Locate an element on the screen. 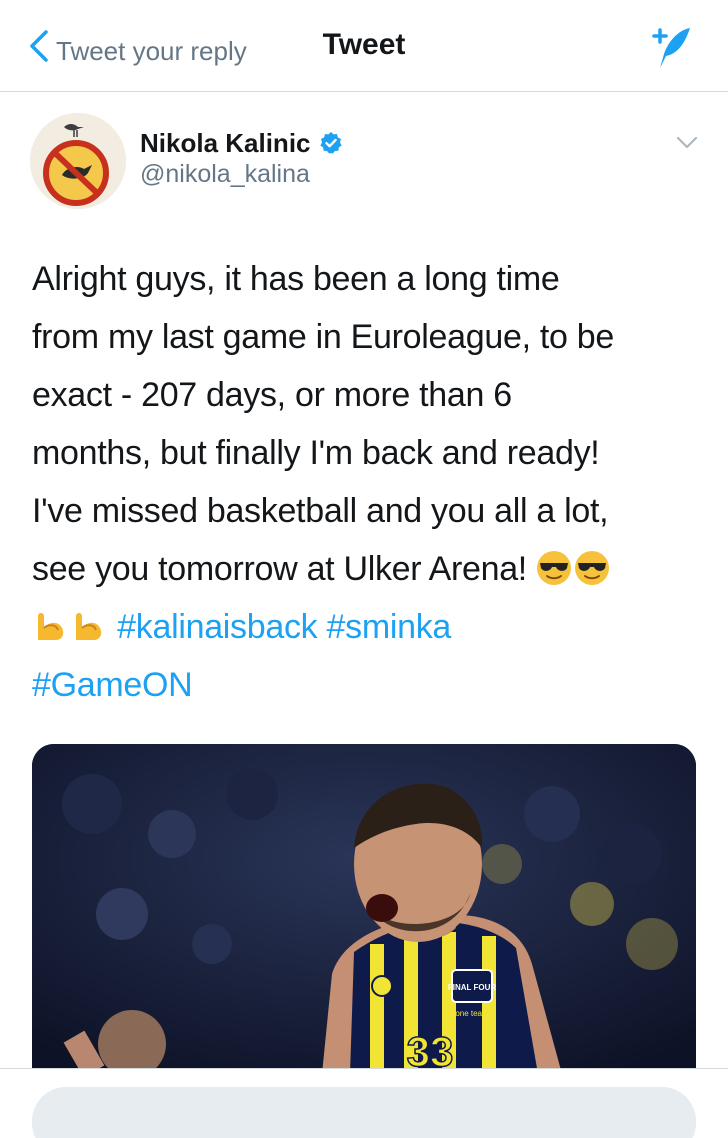  hashtag-link: #kalinaisback is located at coordinates (217, 627).